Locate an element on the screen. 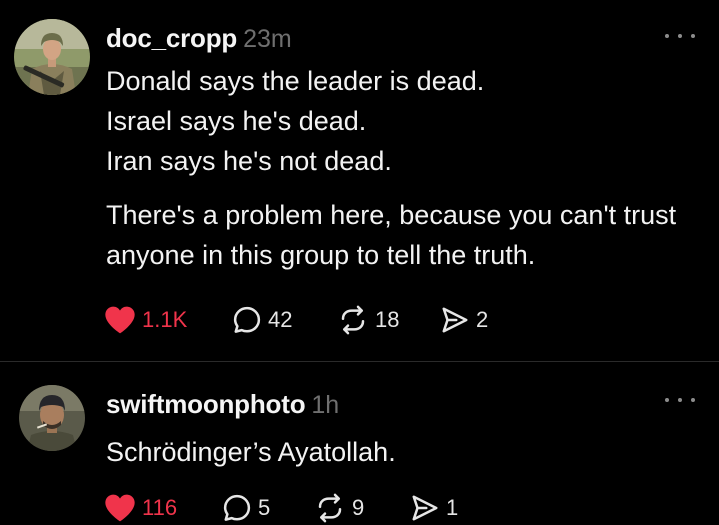 The width and height of the screenshot is (719, 525). repost-count: 18 is located at coordinates (387, 319).